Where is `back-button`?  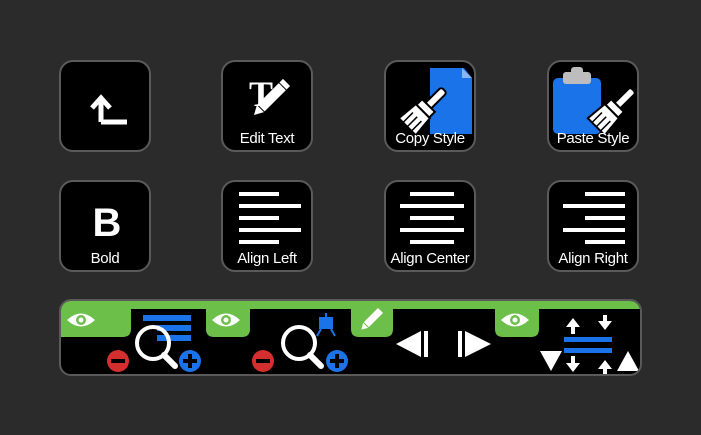 back-button is located at coordinates (105, 106).